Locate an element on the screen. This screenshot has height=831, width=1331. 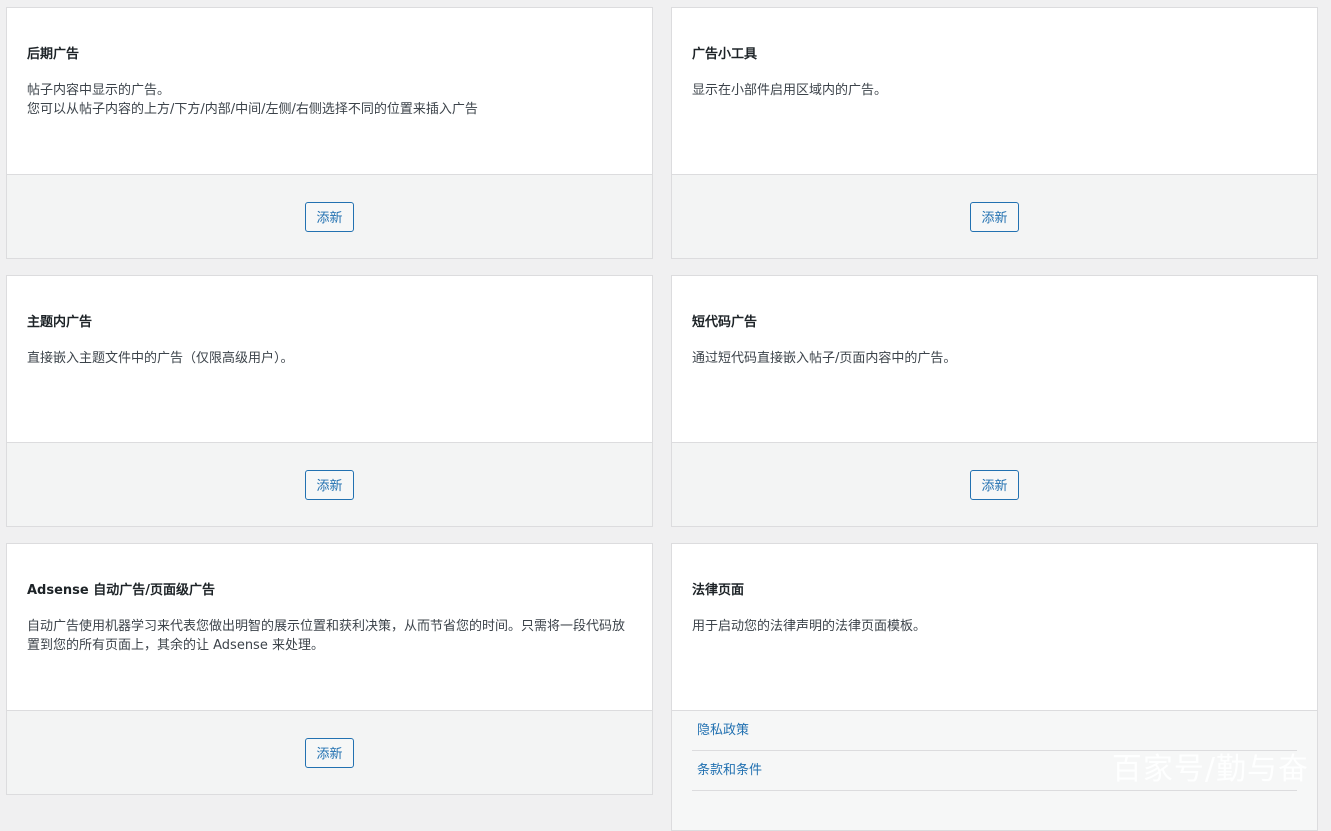
description-line: 帖子内容中显示的广告。 is located at coordinates (329, 90).